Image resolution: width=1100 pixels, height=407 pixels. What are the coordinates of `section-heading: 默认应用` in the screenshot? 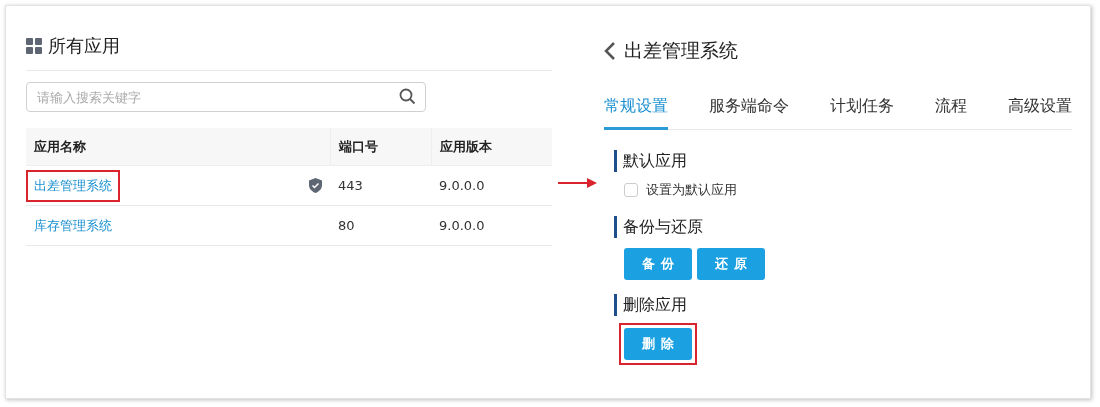 It's located at (650, 161).